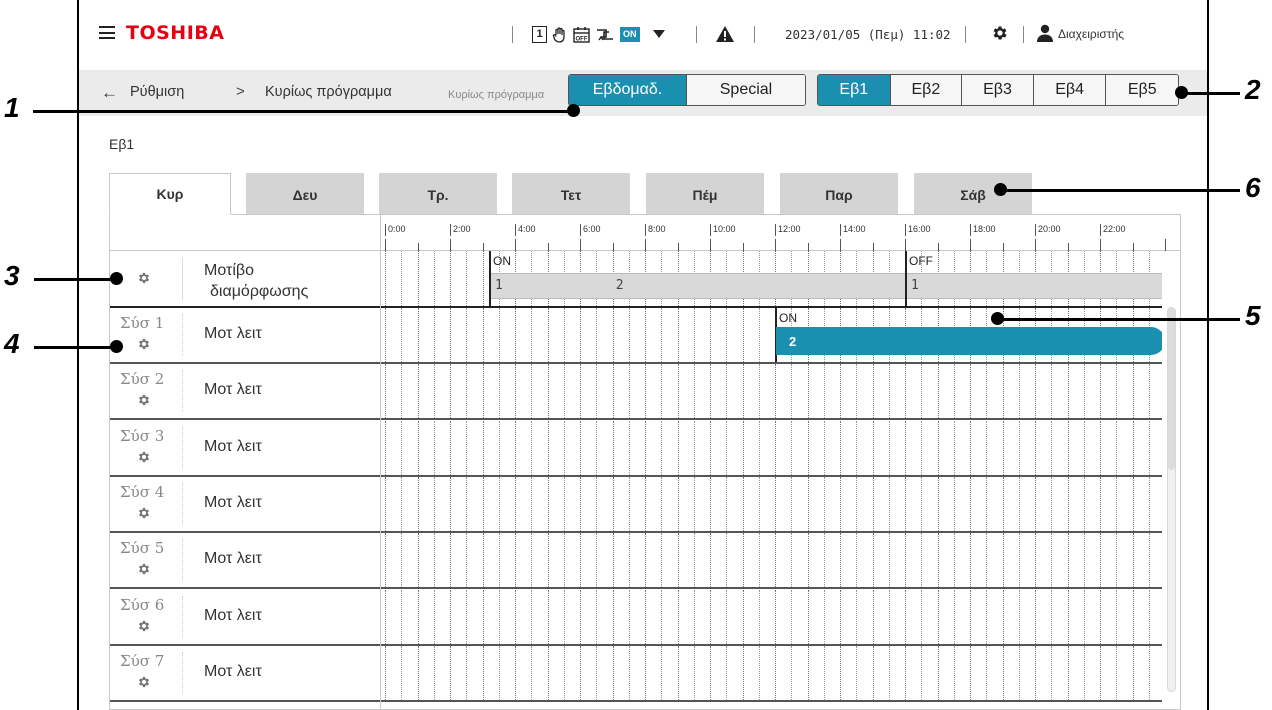 Image resolution: width=1272 pixels, height=710 pixels. What do you see at coordinates (1171, 499) in the screenshot?
I see `vertical-scrollbar` at bounding box center [1171, 499].